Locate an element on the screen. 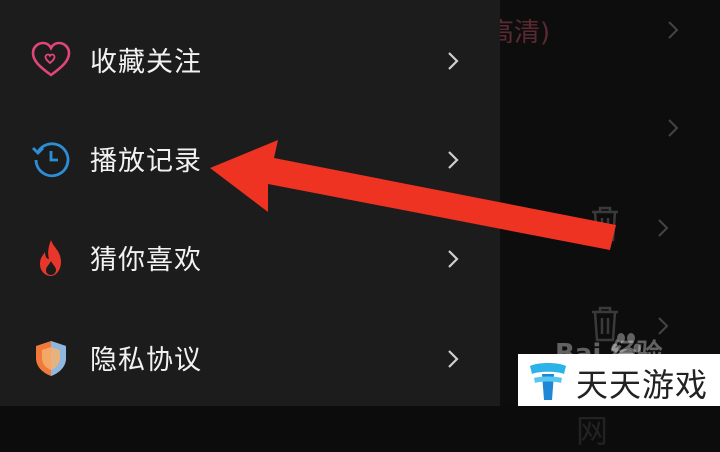 The height and width of the screenshot is (452, 720). menu-item-recommendations: 猜你喜欢 is located at coordinates (250, 259).